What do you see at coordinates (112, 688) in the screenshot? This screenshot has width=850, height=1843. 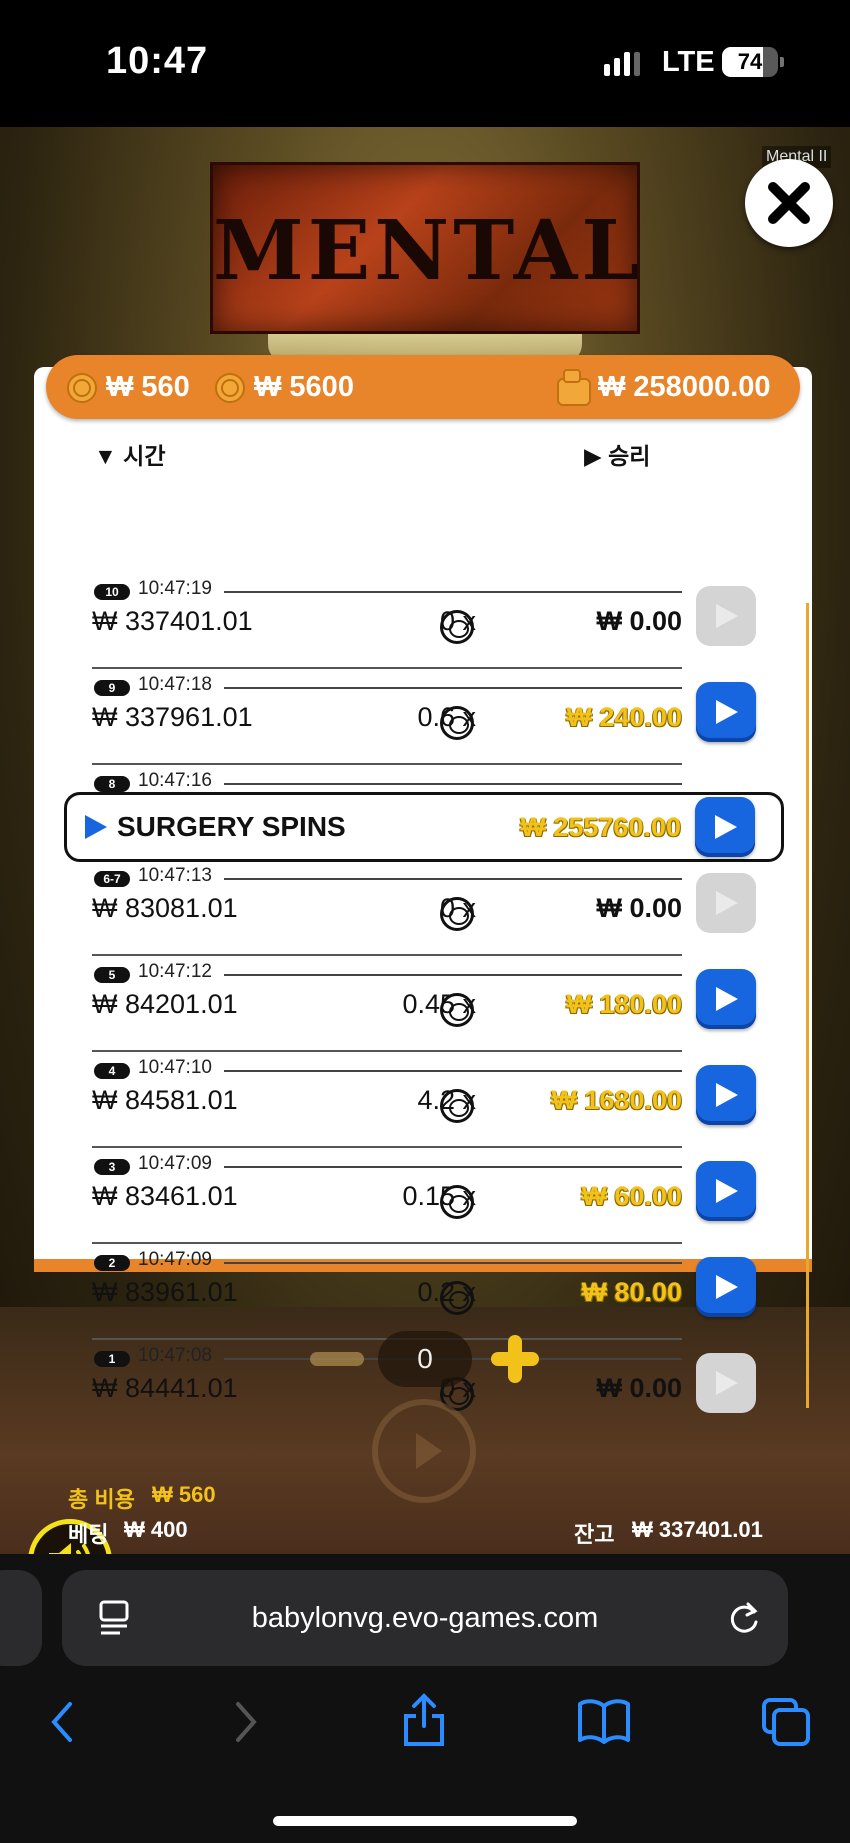 I see `round-number: 9` at bounding box center [112, 688].